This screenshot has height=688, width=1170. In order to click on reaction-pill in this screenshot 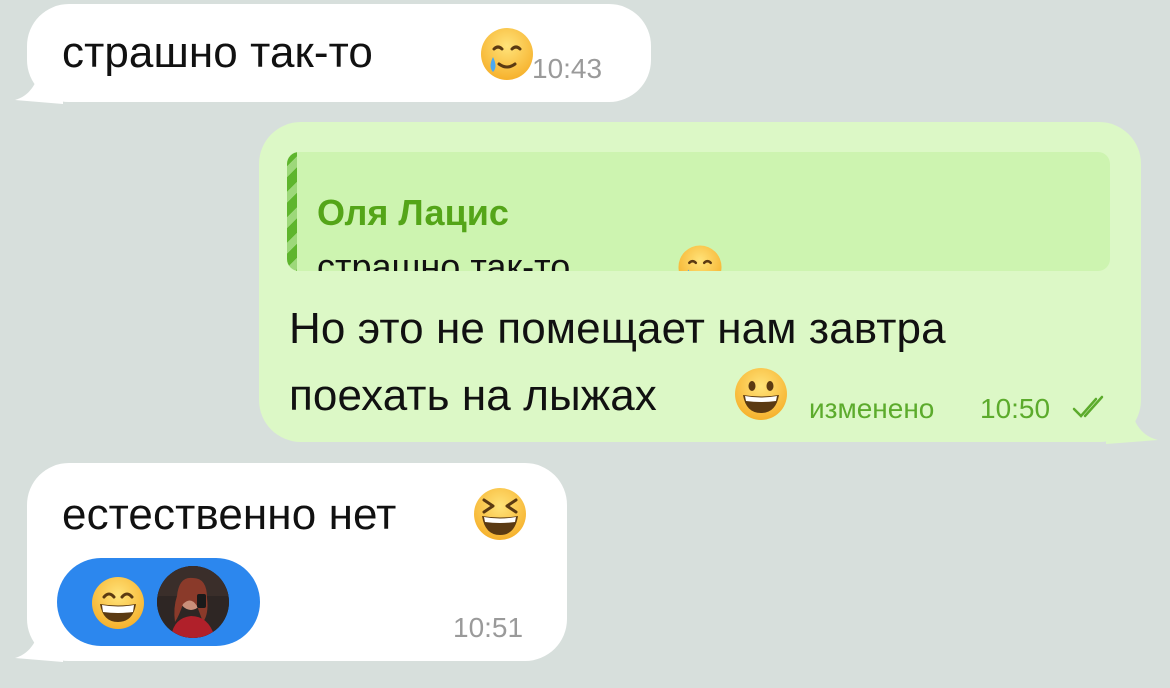, I will do `click(158, 602)`.